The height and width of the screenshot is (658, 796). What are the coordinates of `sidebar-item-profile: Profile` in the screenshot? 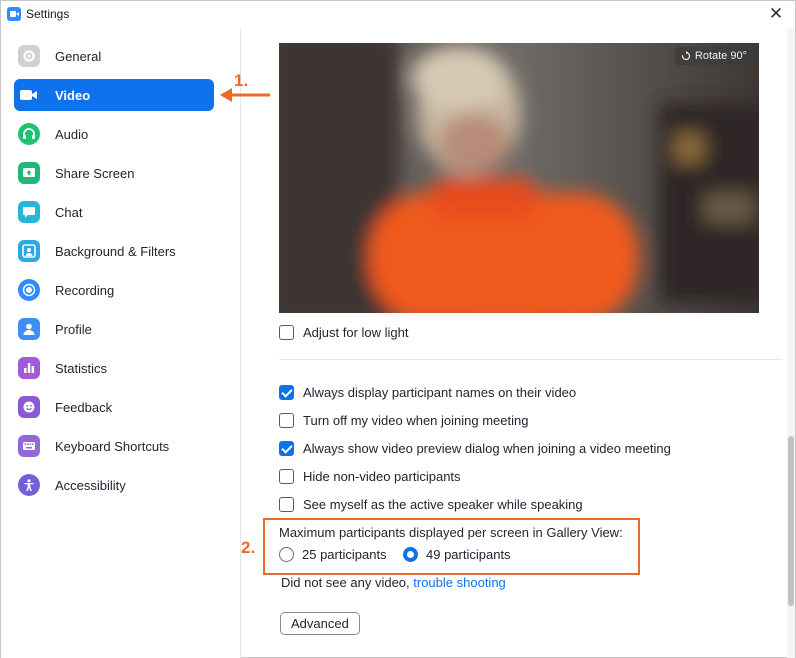 It's located at (114, 329).